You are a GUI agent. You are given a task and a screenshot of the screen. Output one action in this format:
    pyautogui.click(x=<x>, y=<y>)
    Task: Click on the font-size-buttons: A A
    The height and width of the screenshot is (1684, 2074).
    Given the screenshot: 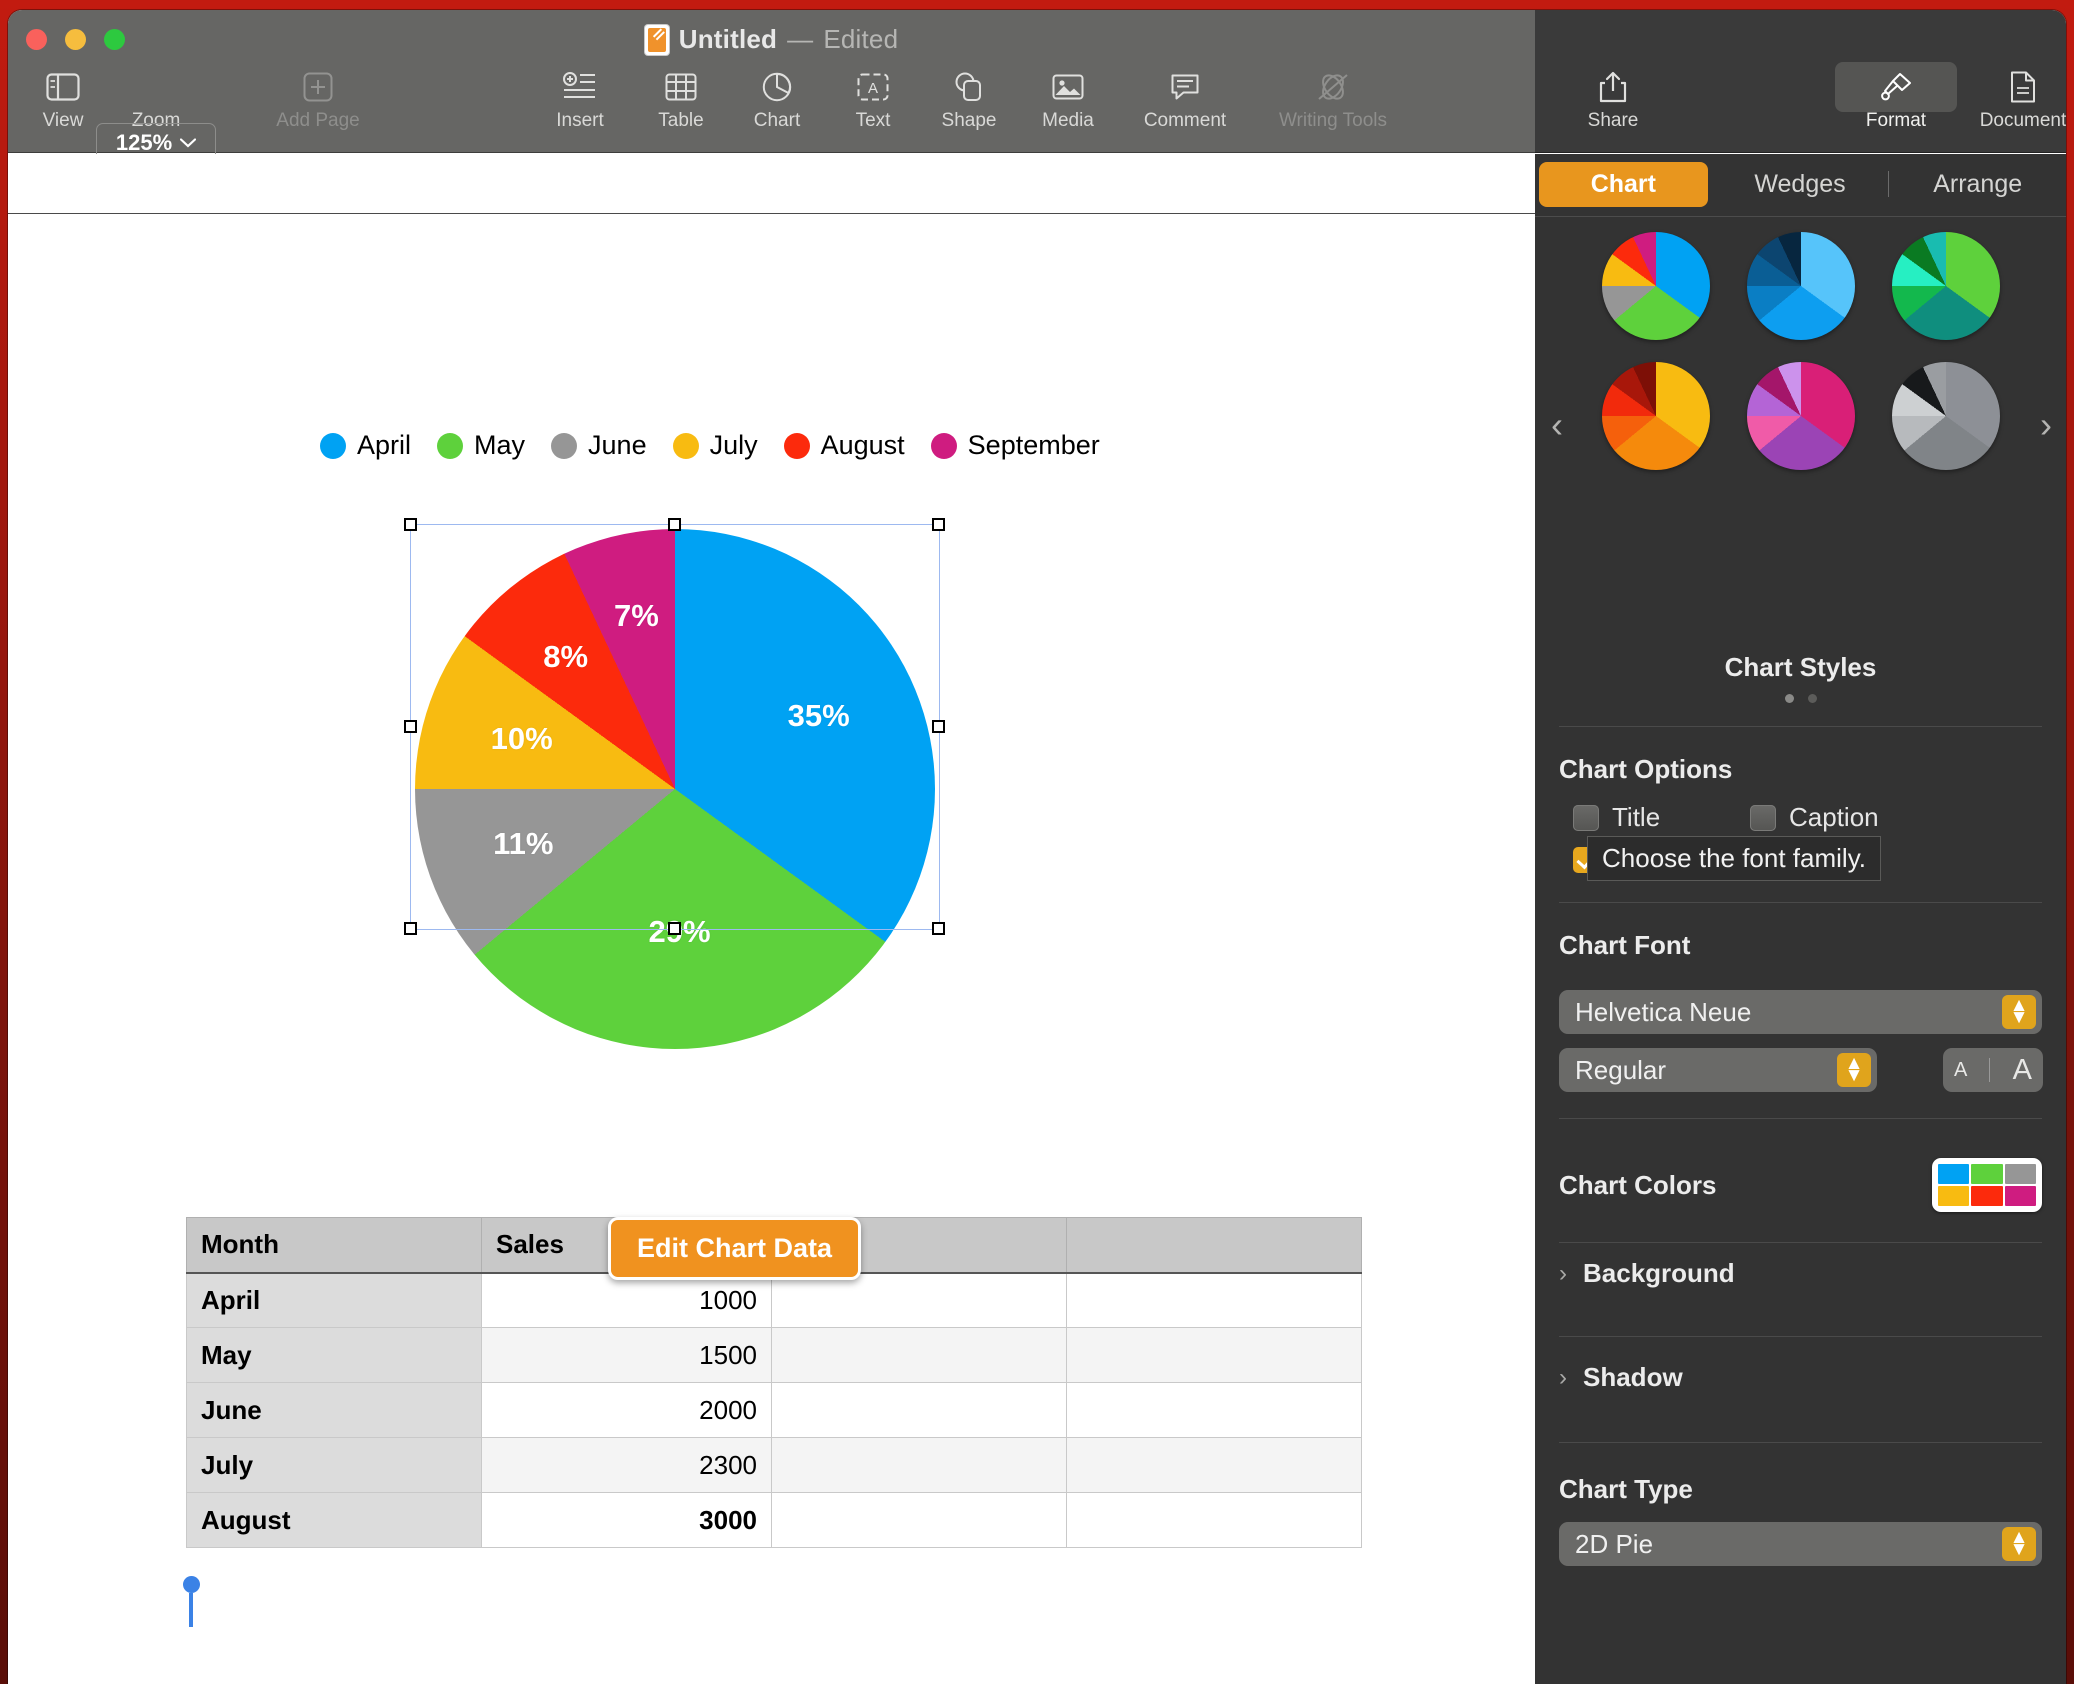 What is the action you would take?
    pyautogui.click(x=1993, y=1070)
    